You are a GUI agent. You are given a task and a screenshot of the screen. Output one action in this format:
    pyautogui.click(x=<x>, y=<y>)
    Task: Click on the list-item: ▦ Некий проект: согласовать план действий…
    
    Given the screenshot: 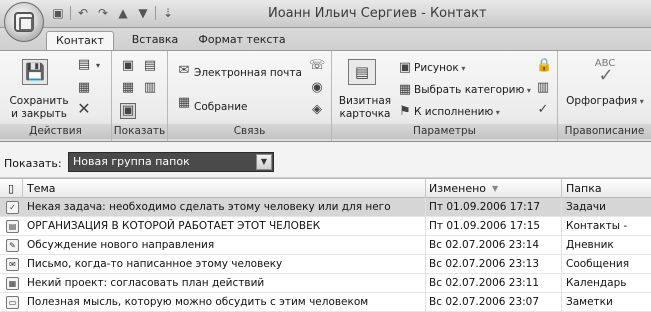 What is the action you would take?
    pyautogui.click(x=325, y=283)
    